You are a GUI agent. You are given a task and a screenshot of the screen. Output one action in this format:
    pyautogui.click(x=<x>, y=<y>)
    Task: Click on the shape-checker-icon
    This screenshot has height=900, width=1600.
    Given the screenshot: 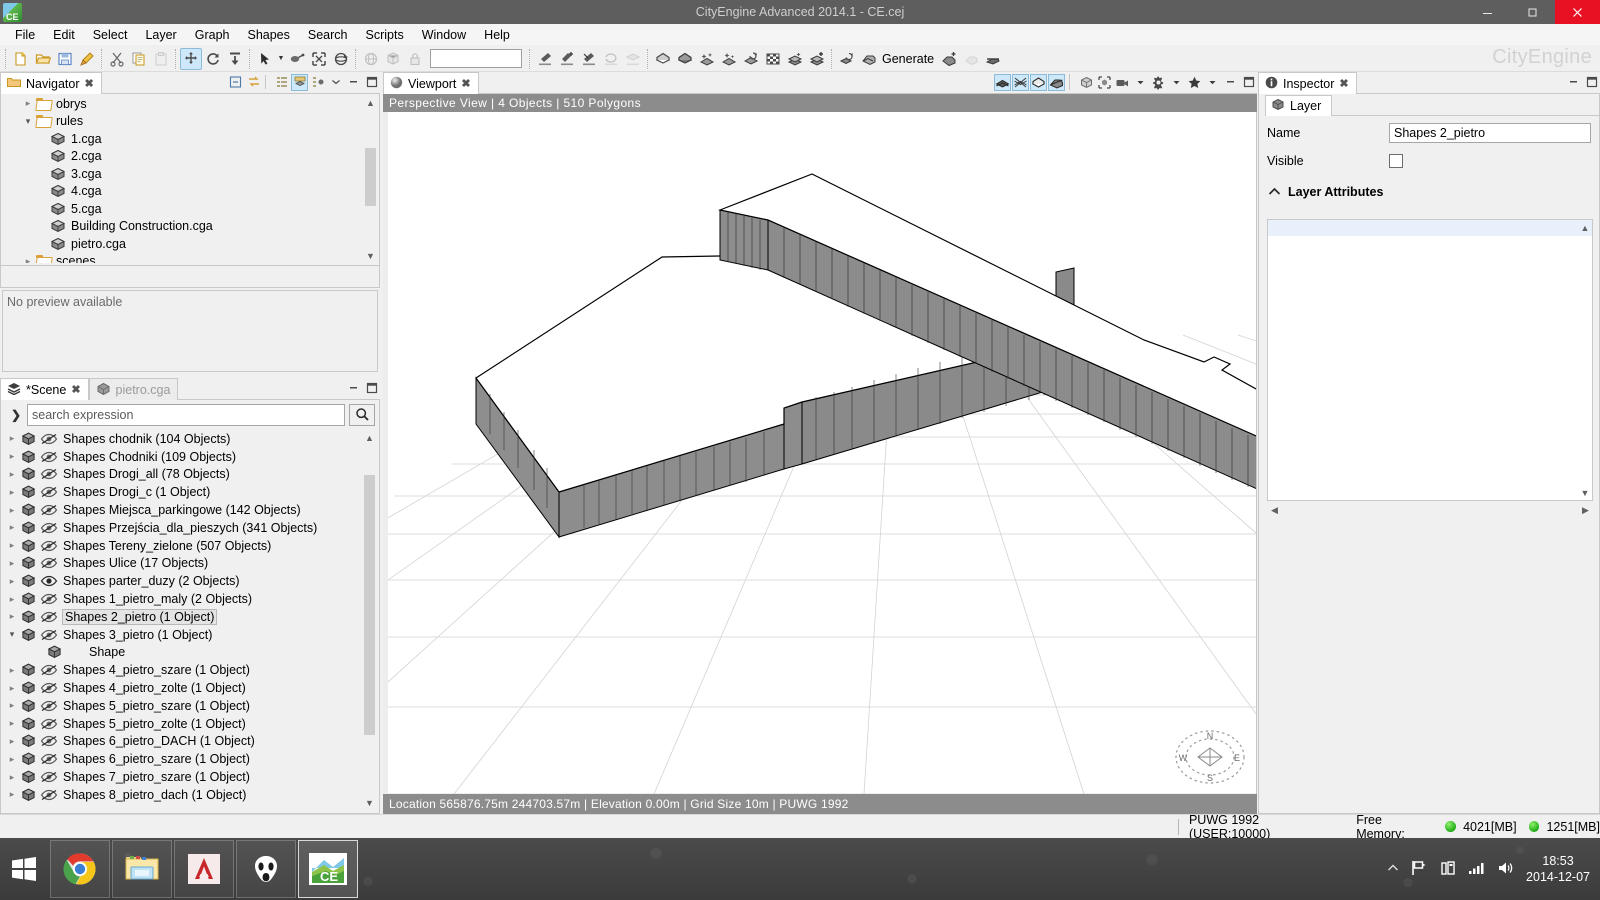 What is the action you would take?
    pyautogui.click(x=773, y=59)
    